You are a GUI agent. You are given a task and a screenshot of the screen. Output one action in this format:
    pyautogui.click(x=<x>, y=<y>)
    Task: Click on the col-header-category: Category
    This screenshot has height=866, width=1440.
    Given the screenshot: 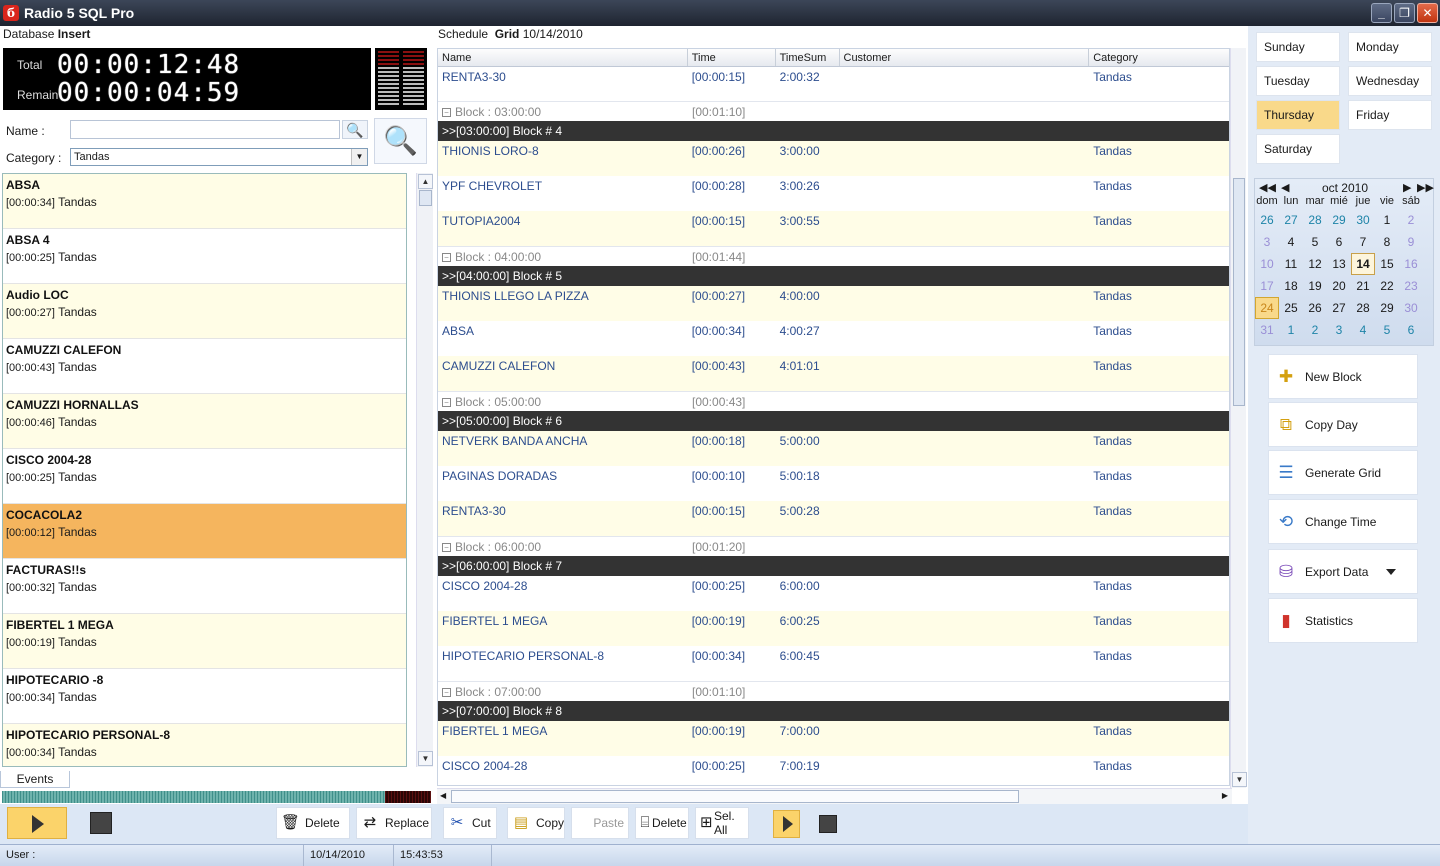 What is the action you would take?
    pyautogui.click(x=1159, y=57)
    